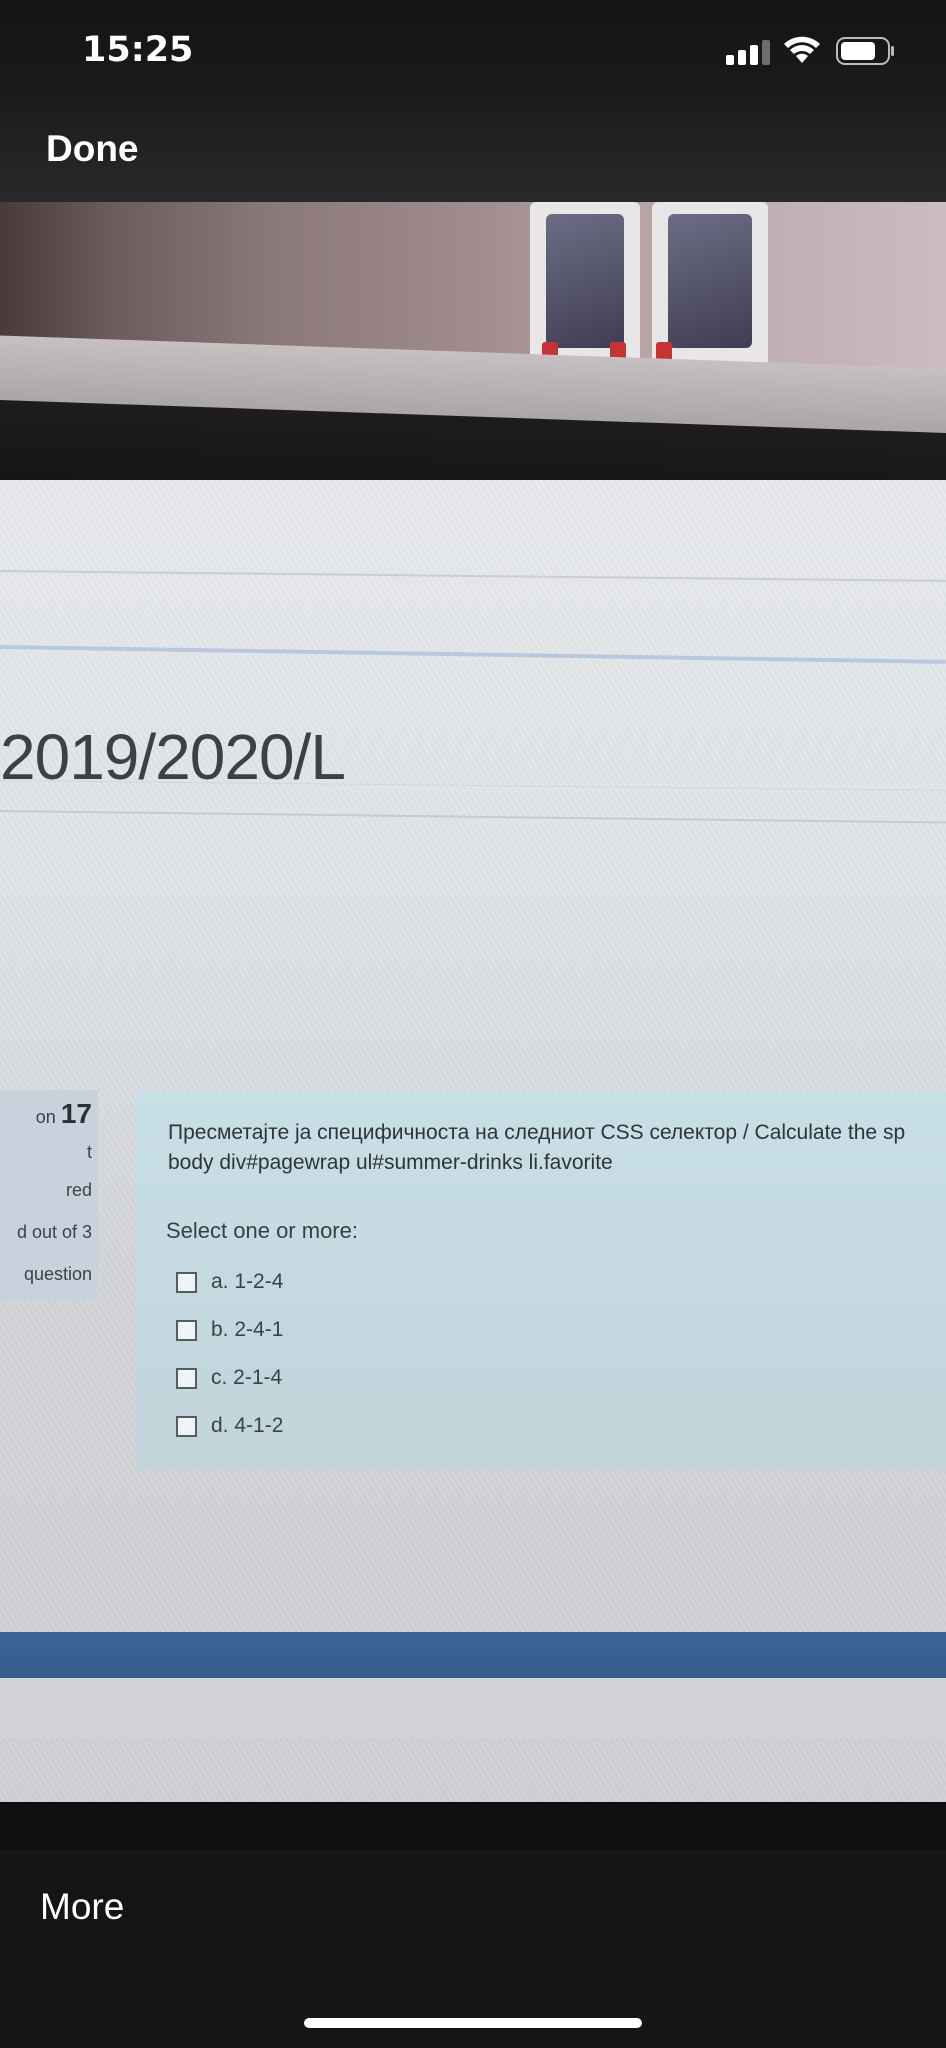 Image resolution: width=946 pixels, height=2048 pixels. I want to click on question-answered: red, so click(78, 1190).